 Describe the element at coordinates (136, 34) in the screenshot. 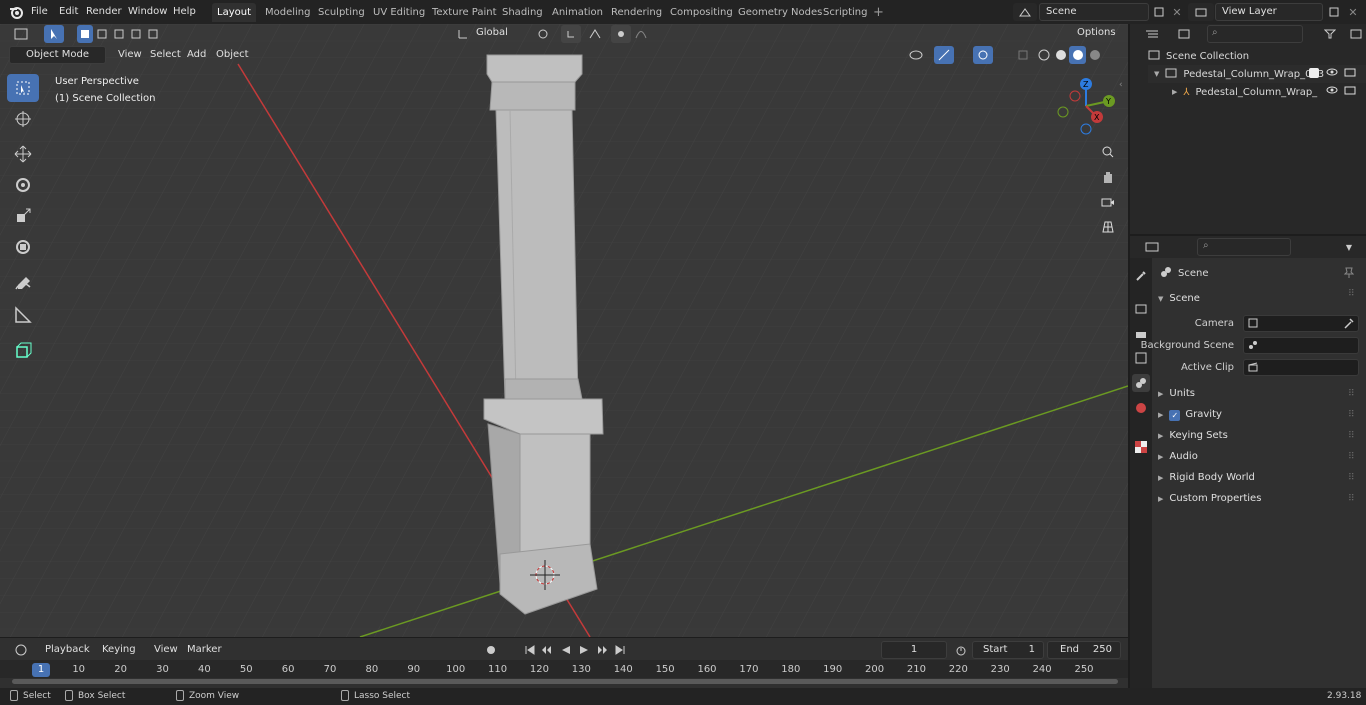

I see `select-difference-icon` at that location.